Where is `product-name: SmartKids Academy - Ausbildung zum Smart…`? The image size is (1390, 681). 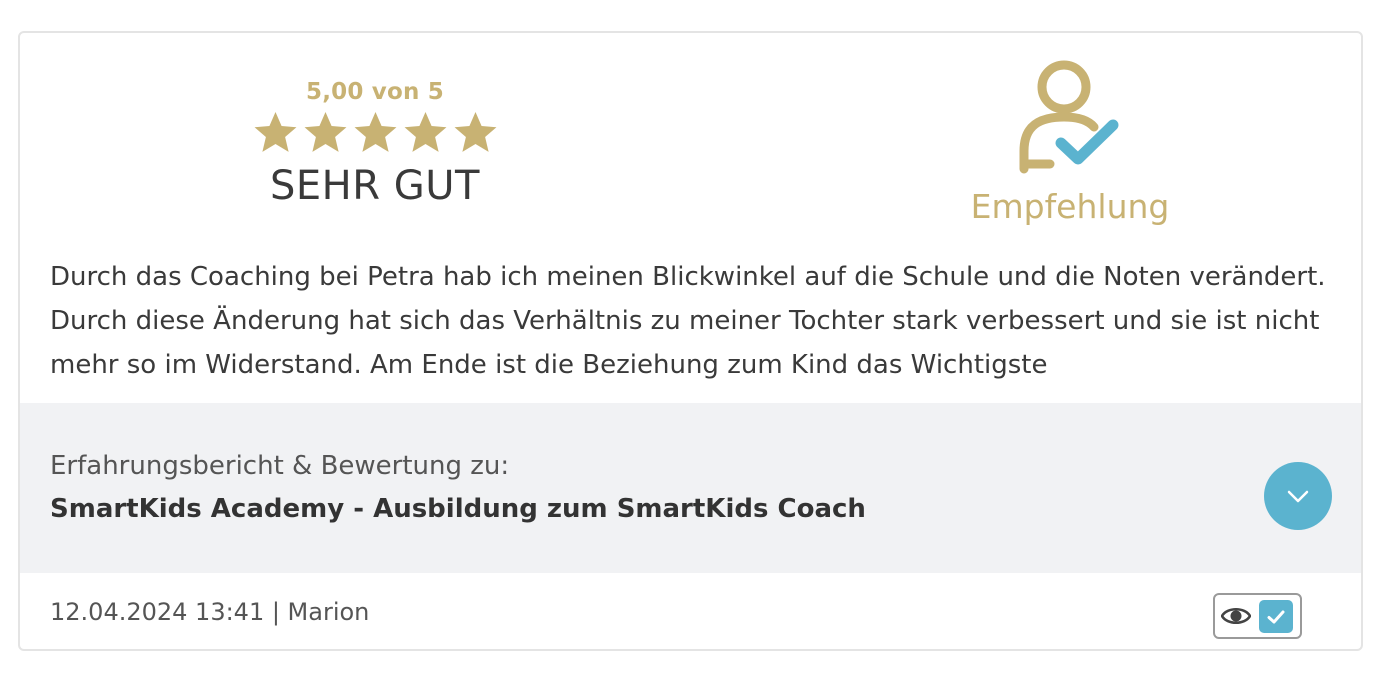
product-name: SmartKids Academy - Ausbildung zum Smart… is located at coordinates (458, 509).